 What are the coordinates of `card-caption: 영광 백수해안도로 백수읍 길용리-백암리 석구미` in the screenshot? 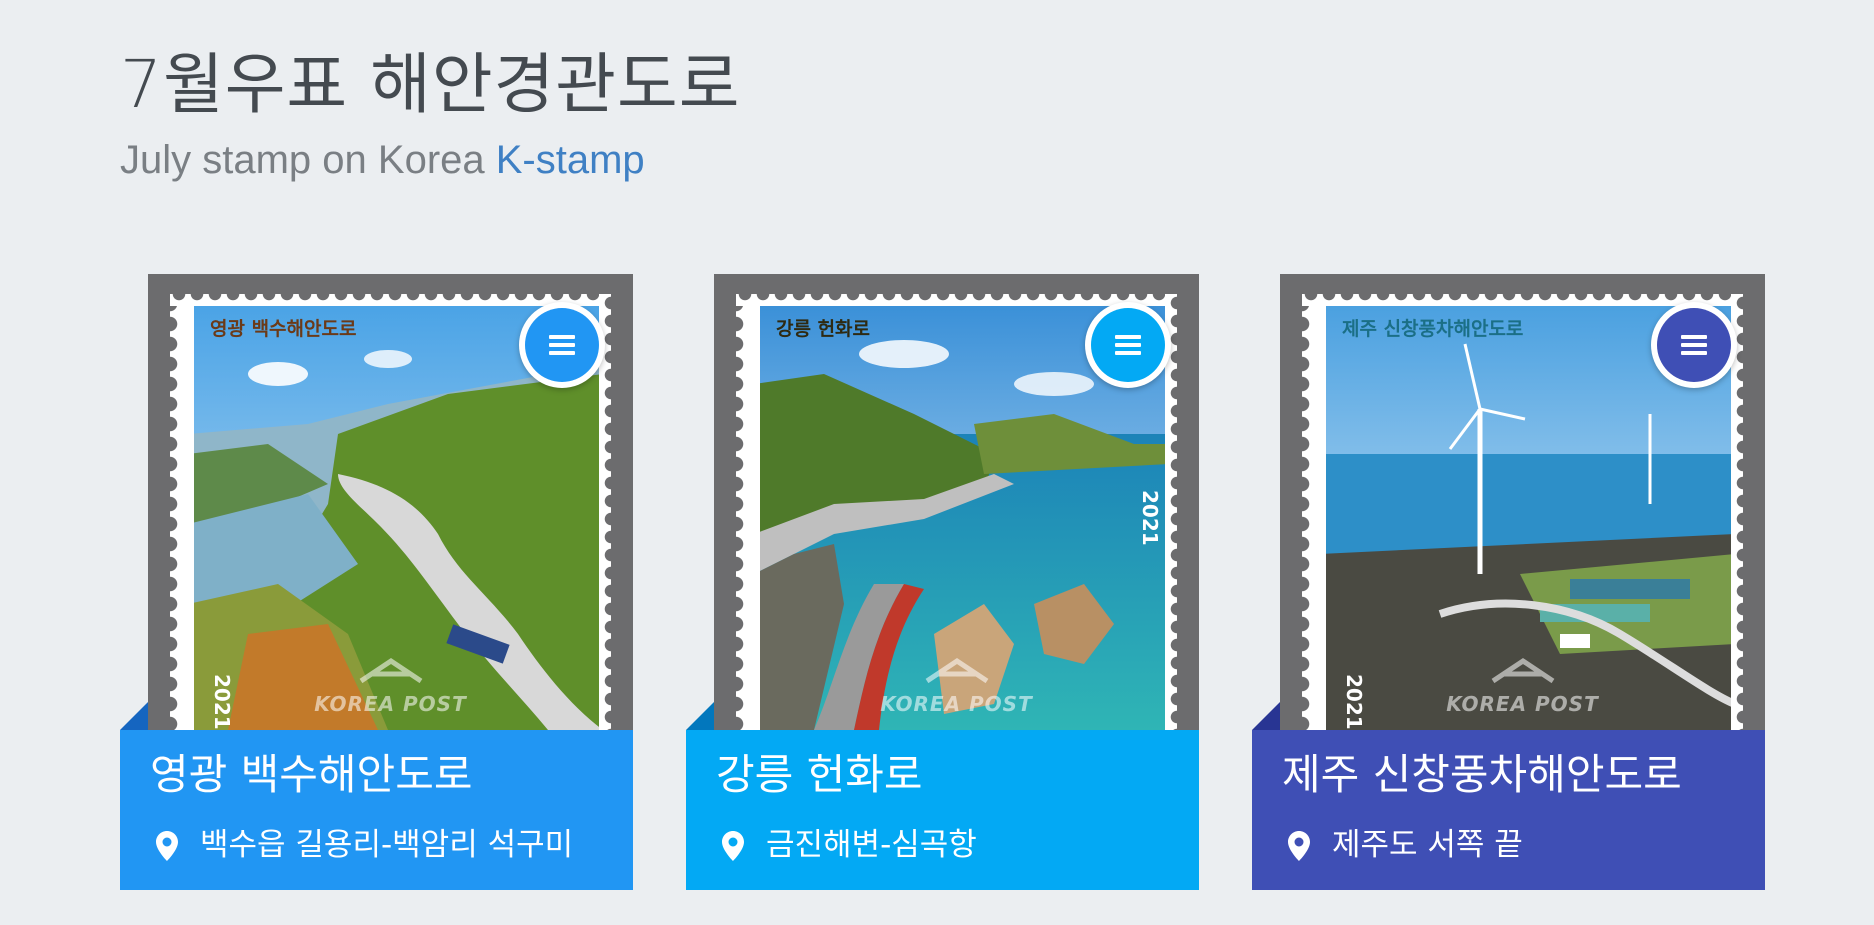 It's located at (376, 796).